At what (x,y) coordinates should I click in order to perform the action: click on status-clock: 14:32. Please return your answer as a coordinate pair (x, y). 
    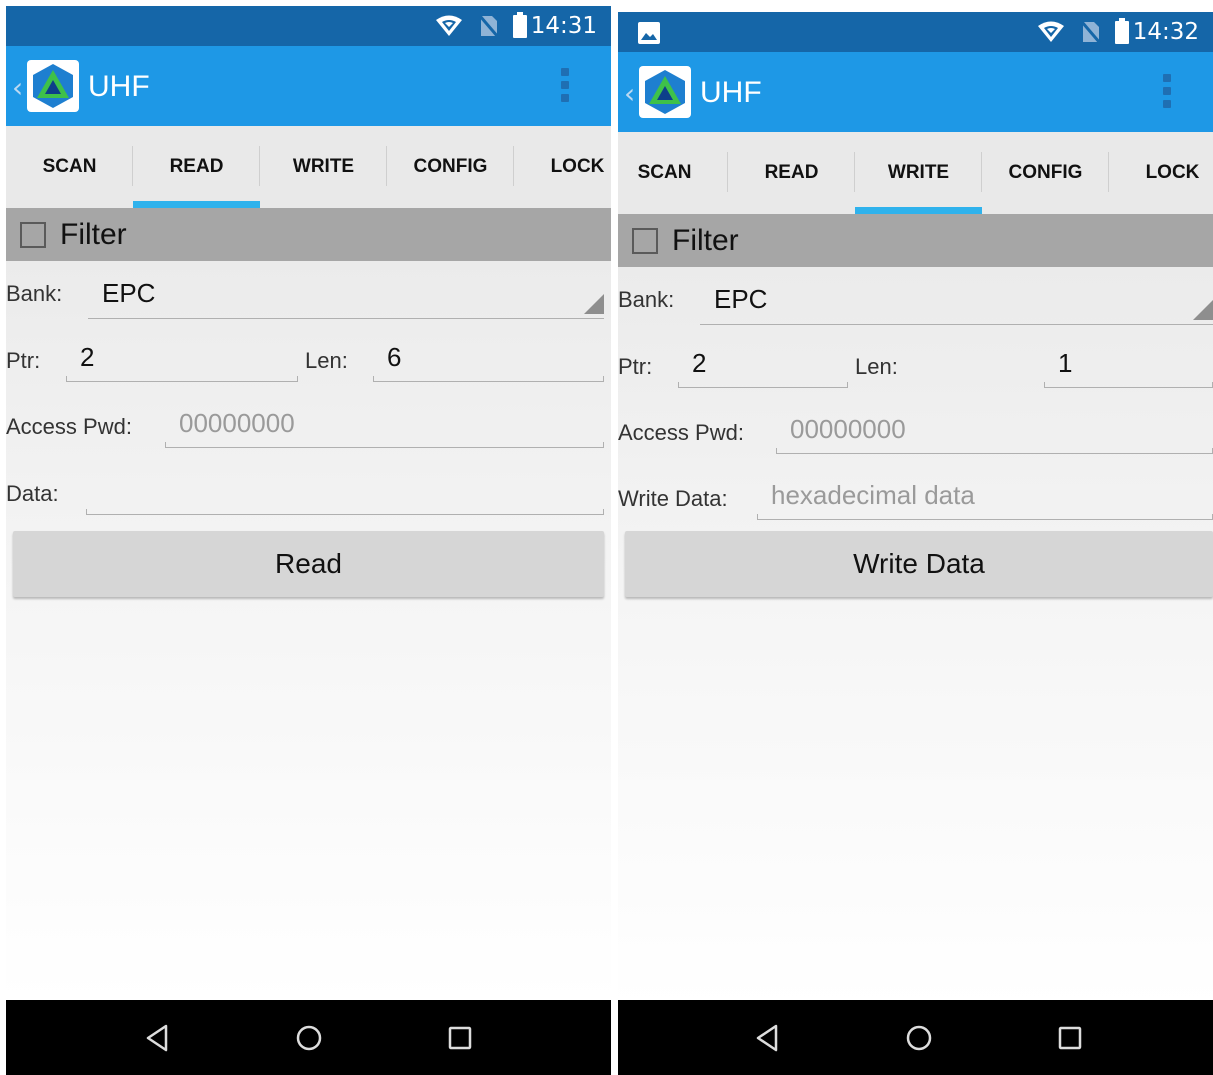
    Looking at the image, I should click on (1165, 32).